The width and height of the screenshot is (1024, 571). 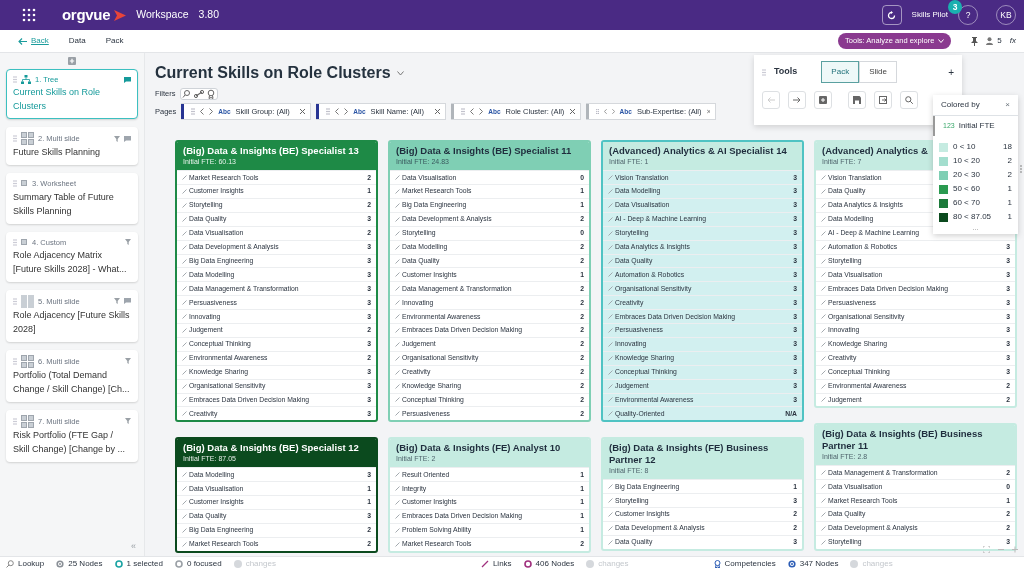 What do you see at coordinates (144, 564) in the screenshot?
I see `status-label: 1 selected` at bounding box center [144, 564].